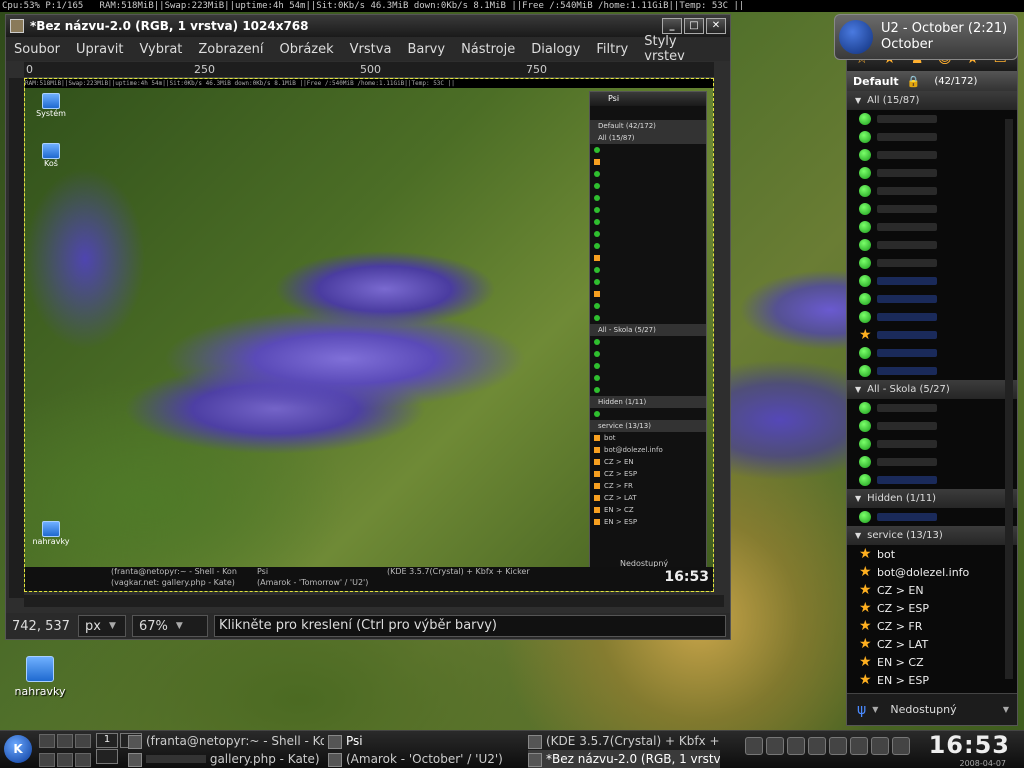 The height and width of the screenshot is (768, 1024). Describe the element at coordinates (754, 746) in the screenshot. I see `tray-arrow-icon` at that location.